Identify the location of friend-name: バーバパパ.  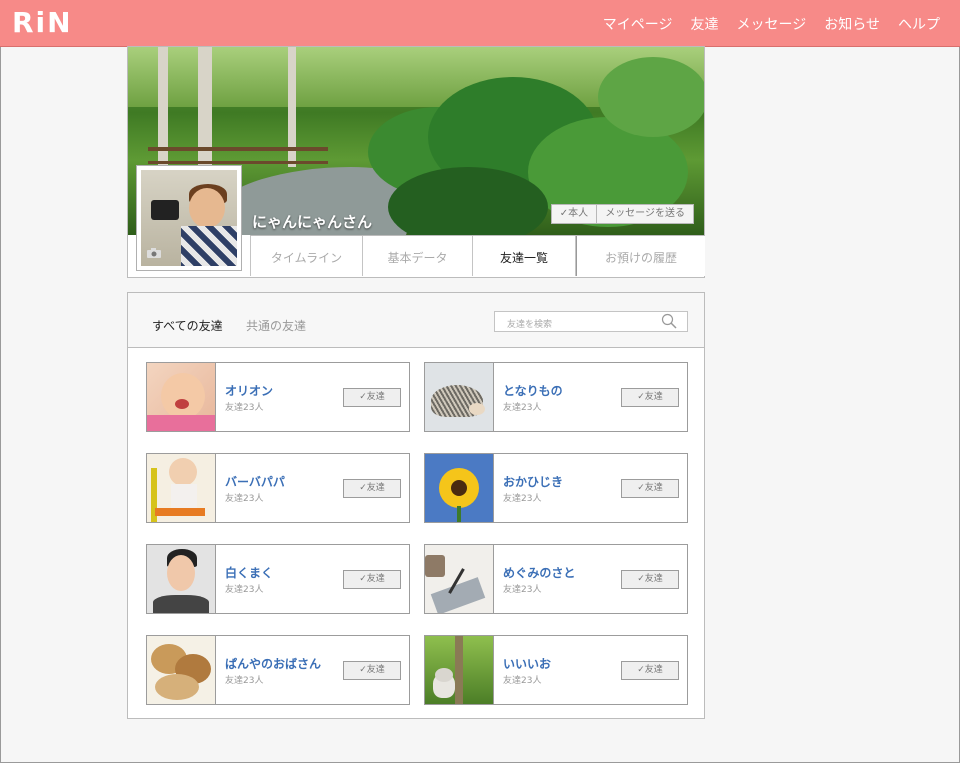
(255, 481).